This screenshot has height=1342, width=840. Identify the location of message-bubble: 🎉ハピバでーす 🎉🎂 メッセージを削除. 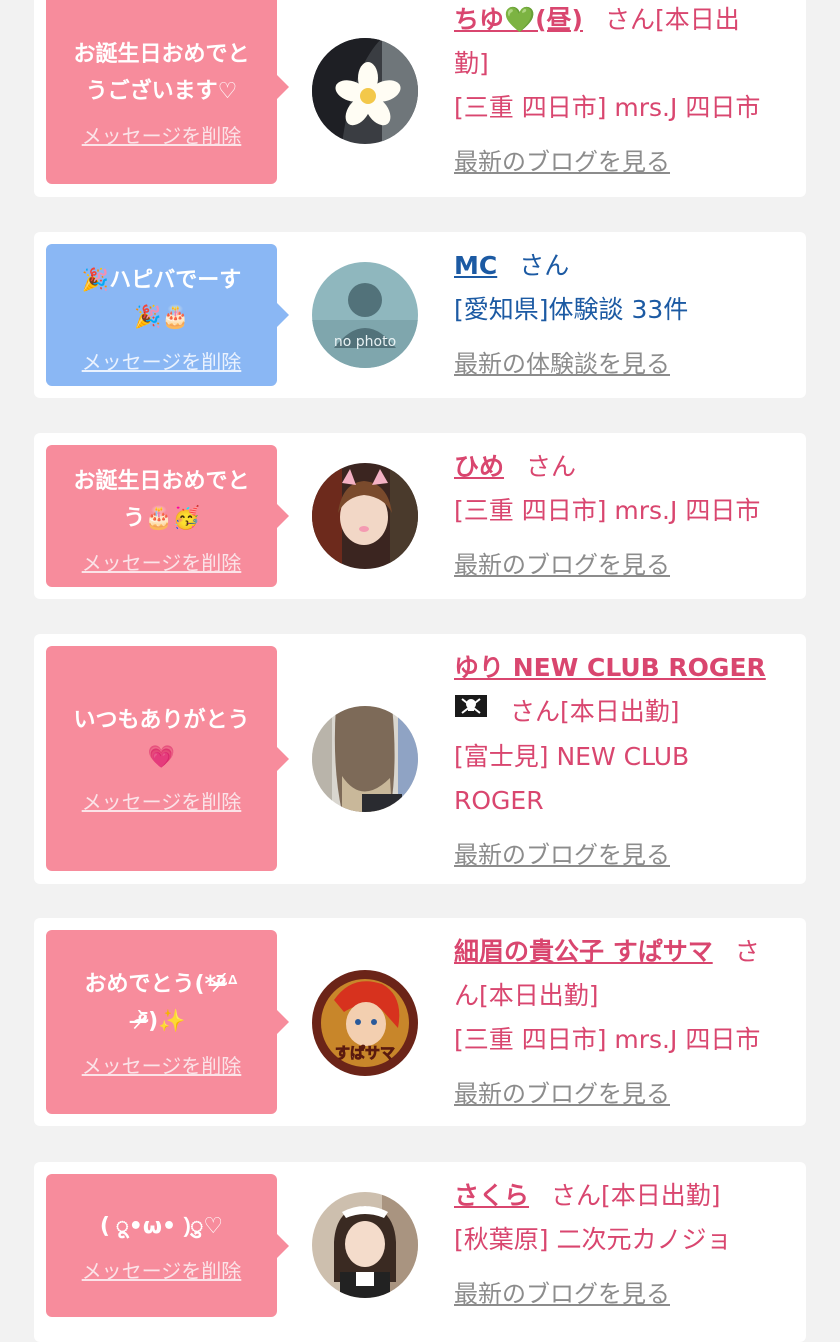
(167, 315).